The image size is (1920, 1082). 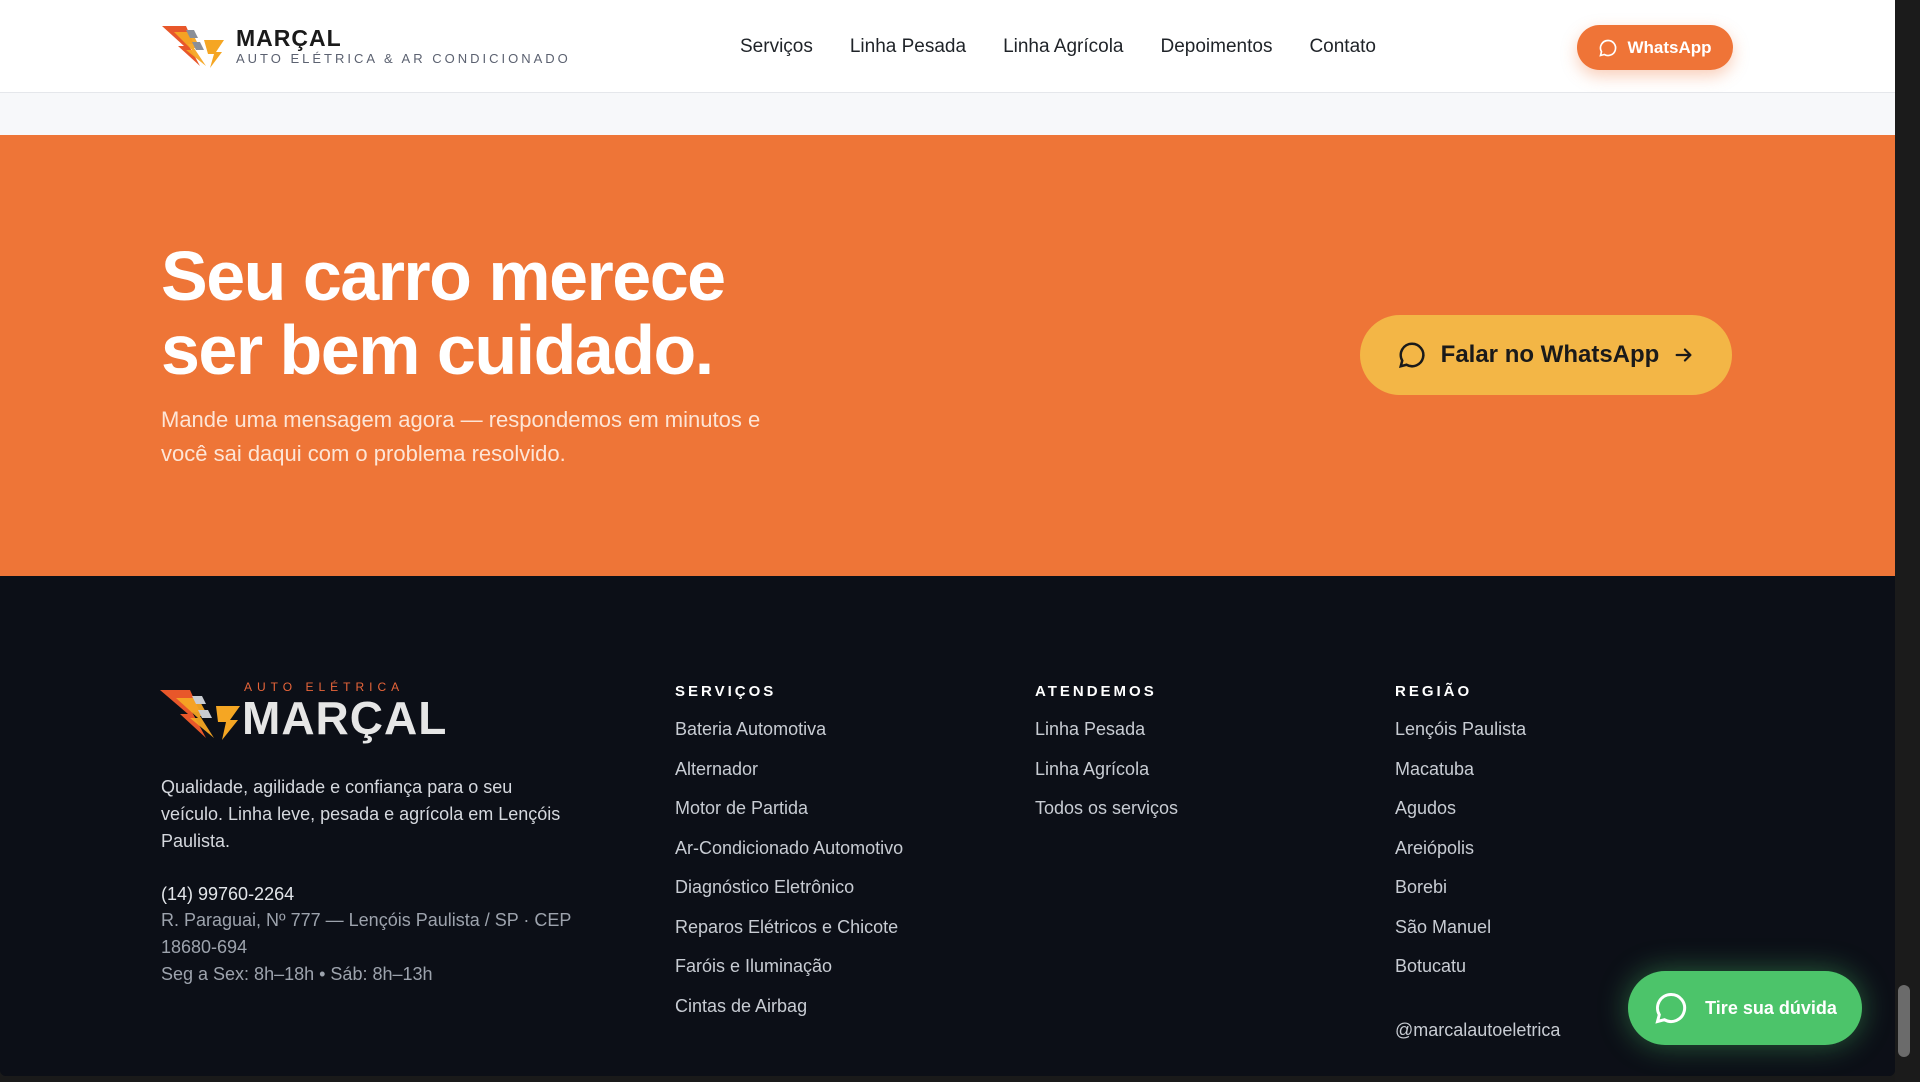 What do you see at coordinates (1477, 1030) in the screenshot?
I see `footer-instagram-link: @marcalautoeletrica` at bounding box center [1477, 1030].